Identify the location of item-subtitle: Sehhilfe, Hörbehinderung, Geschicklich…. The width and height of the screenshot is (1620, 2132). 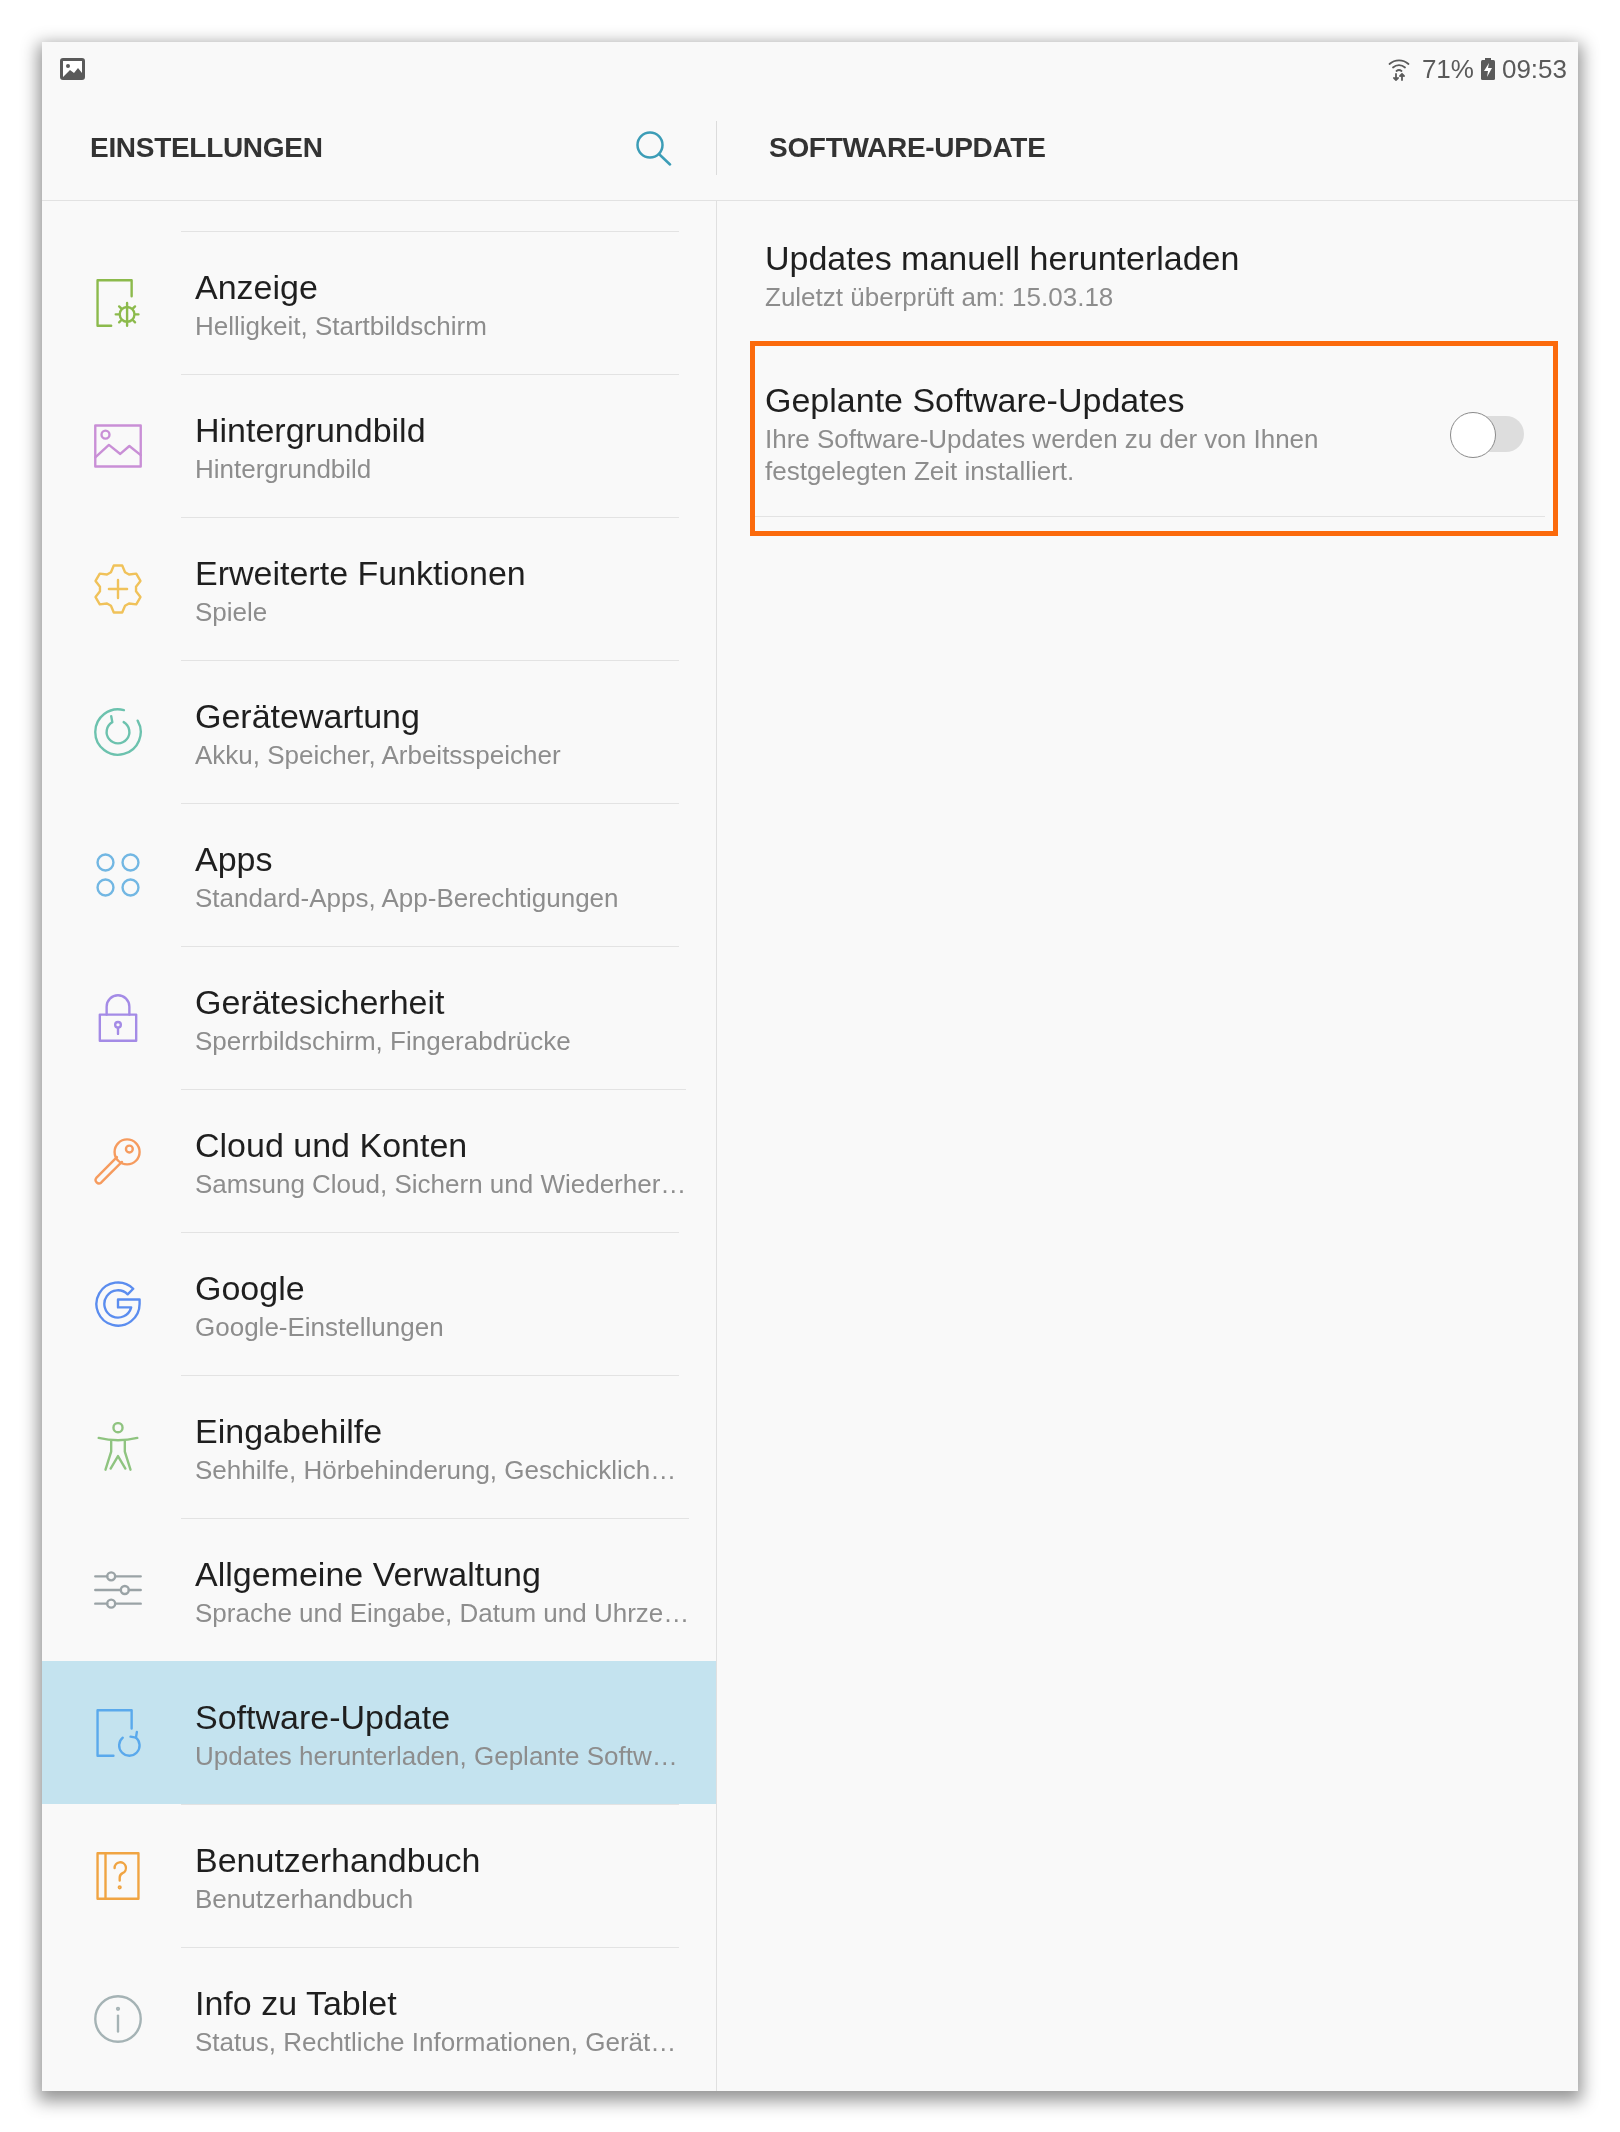
(436, 1469).